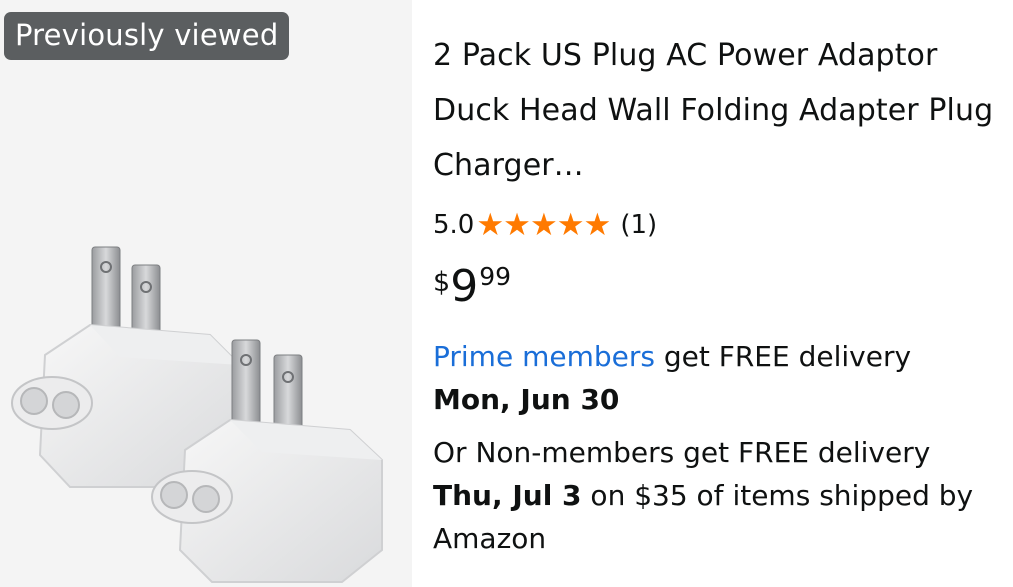  I want to click on prime-delivery-date: Mon, Jun 30, so click(526, 399).